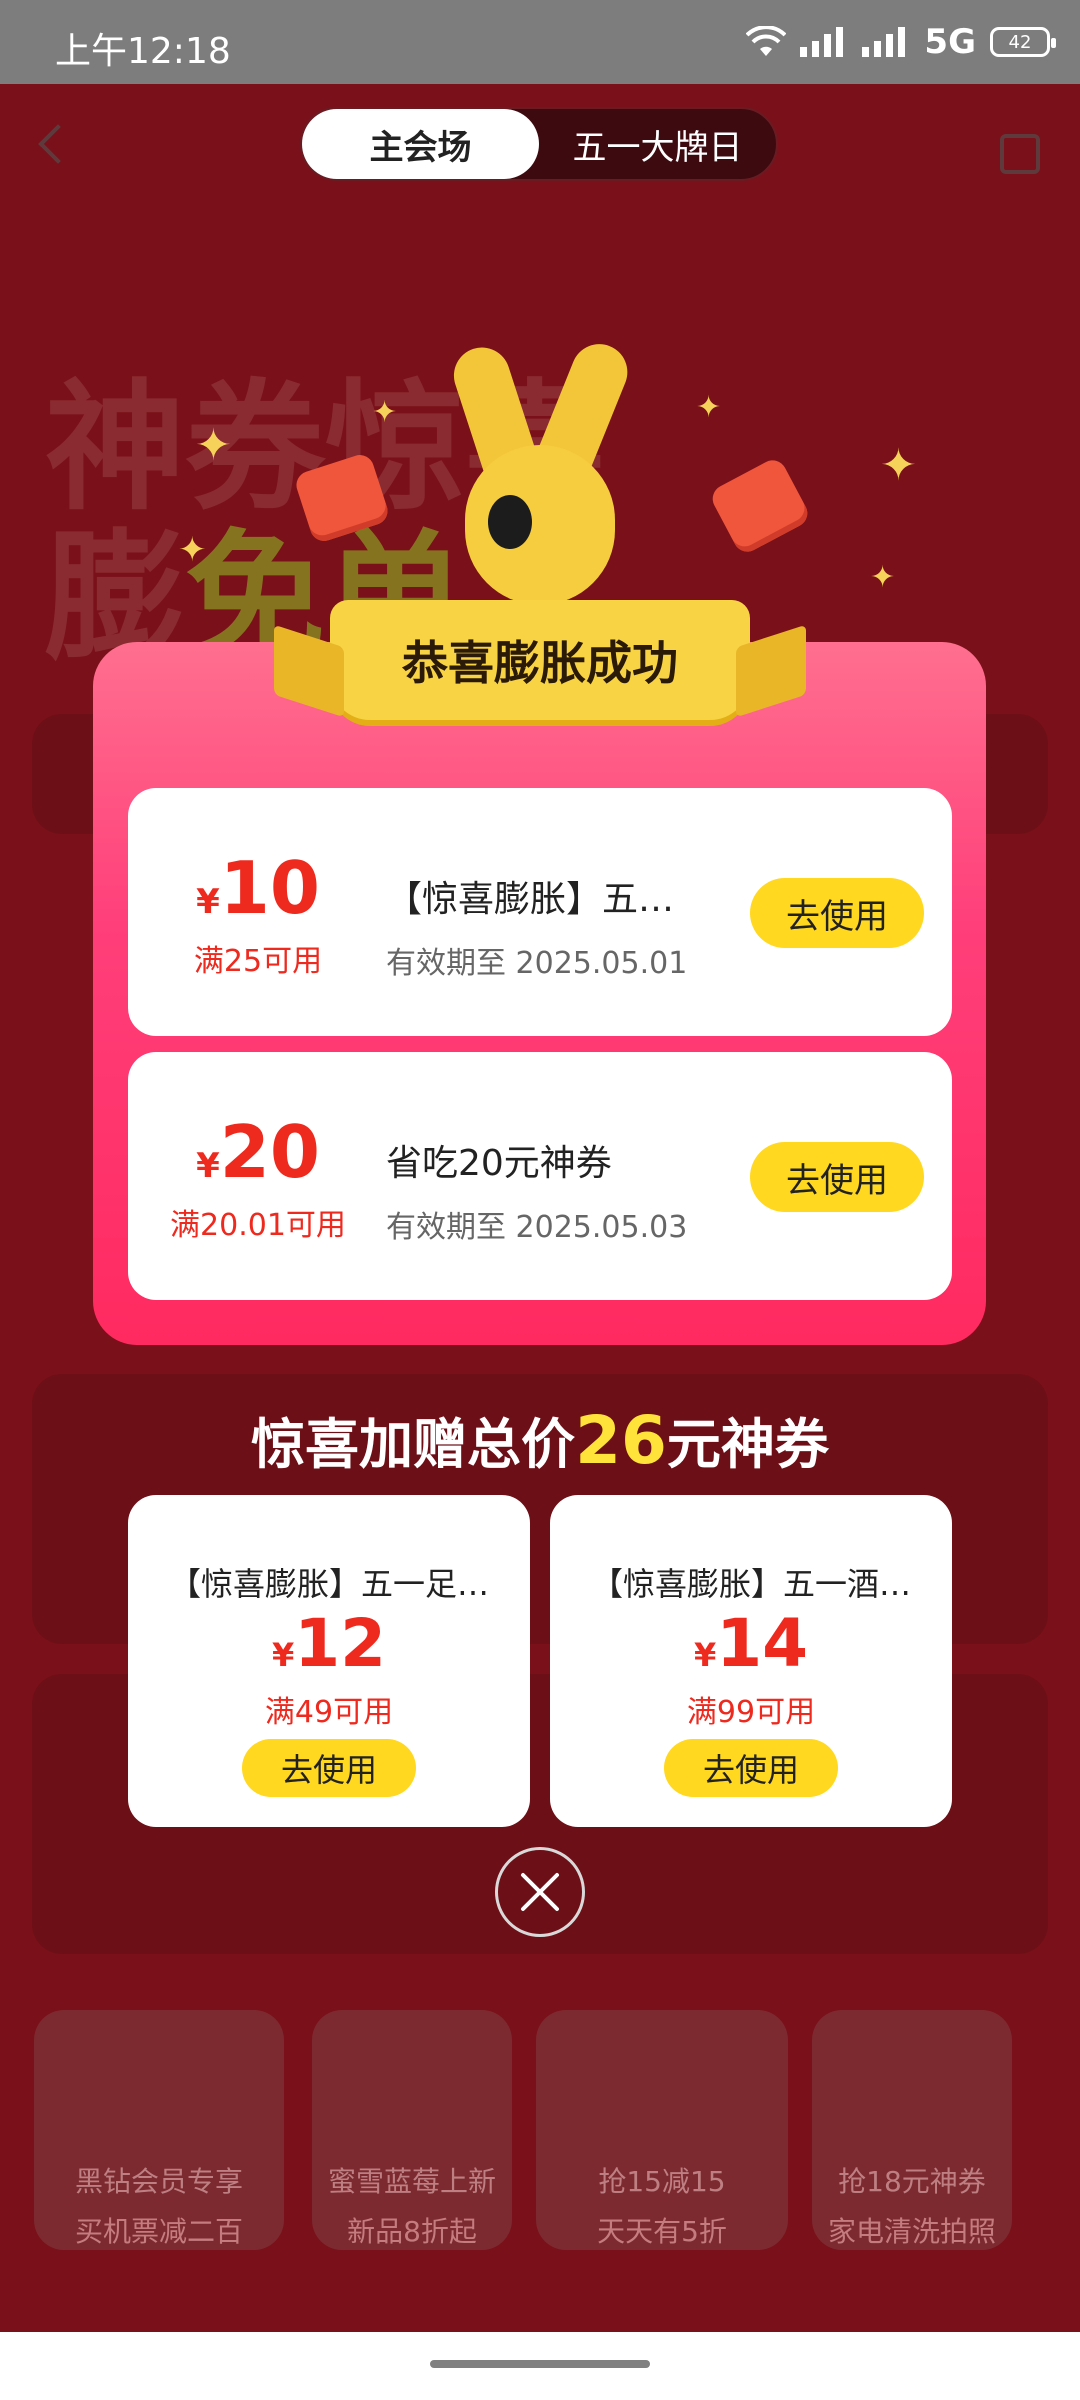 The height and width of the screenshot is (2400, 1080). Describe the element at coordinates (420, 144) in the screenshot. I see `tab-main-venue: 主会场` at that location.